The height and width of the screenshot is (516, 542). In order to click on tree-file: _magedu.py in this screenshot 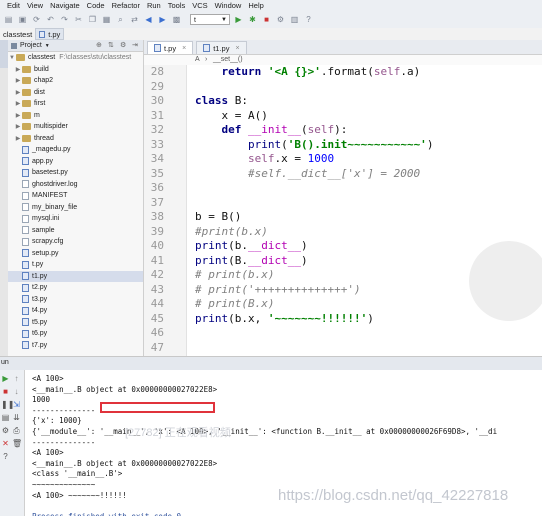, I will do `click(75, 150)`.